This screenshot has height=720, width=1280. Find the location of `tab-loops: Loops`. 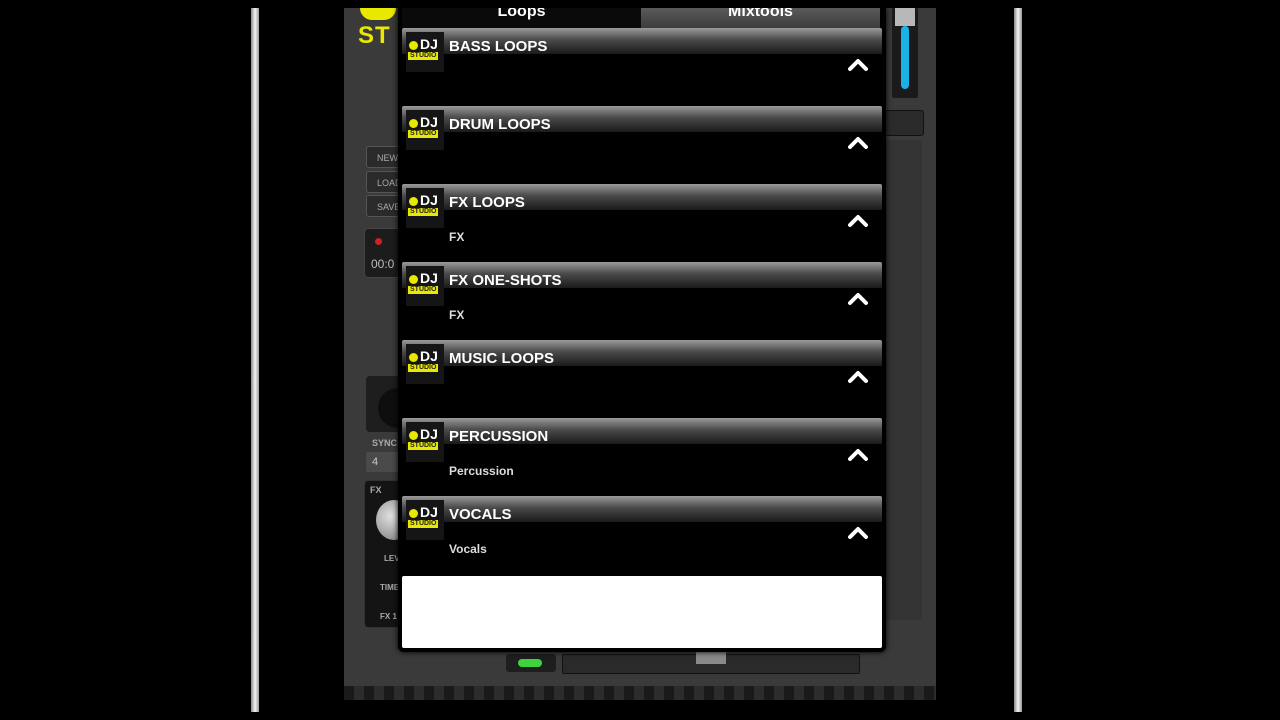

tab-loops: Loops is located at coordinates (521, 18).